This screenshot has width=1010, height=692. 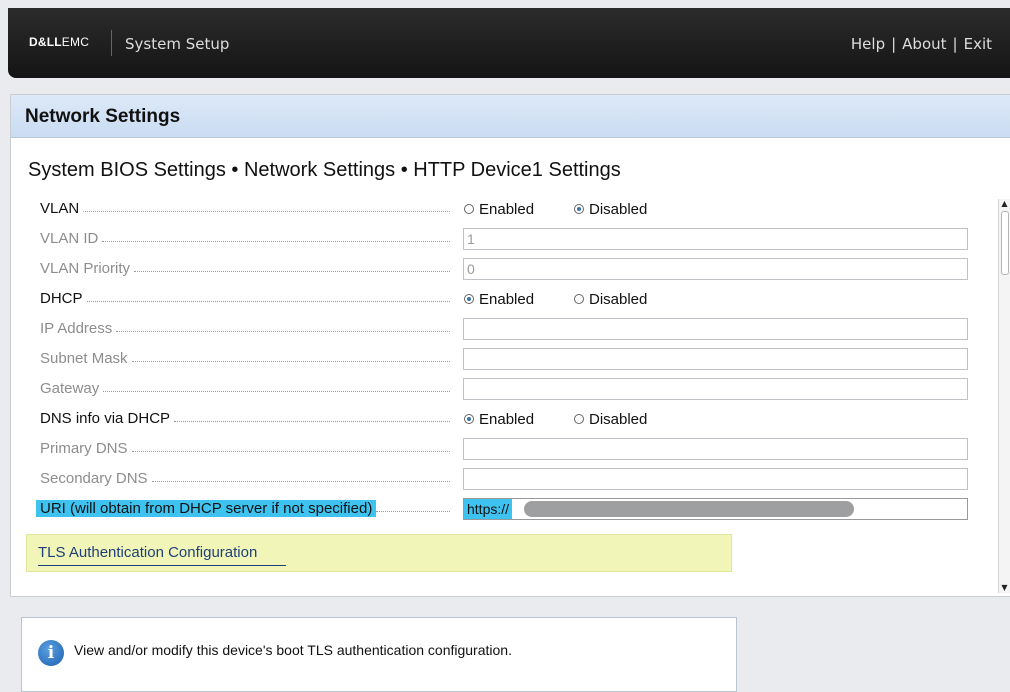 What do you see at coordinates (610, 209) in the screenshot?
I see `vlan-disabled-radio: Disabled` at bounding box center [610, 209].